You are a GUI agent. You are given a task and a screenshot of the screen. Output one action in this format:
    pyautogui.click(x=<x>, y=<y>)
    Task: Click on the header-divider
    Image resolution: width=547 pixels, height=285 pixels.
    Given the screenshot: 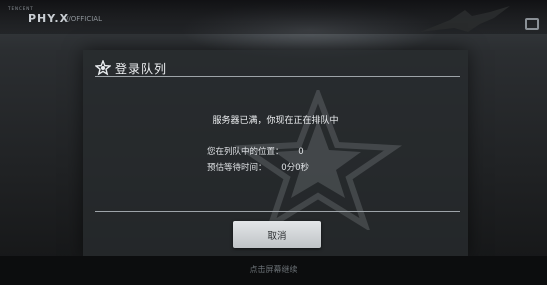 What is the action you would take?
    pyautogui.click(x=277, y=76)
    